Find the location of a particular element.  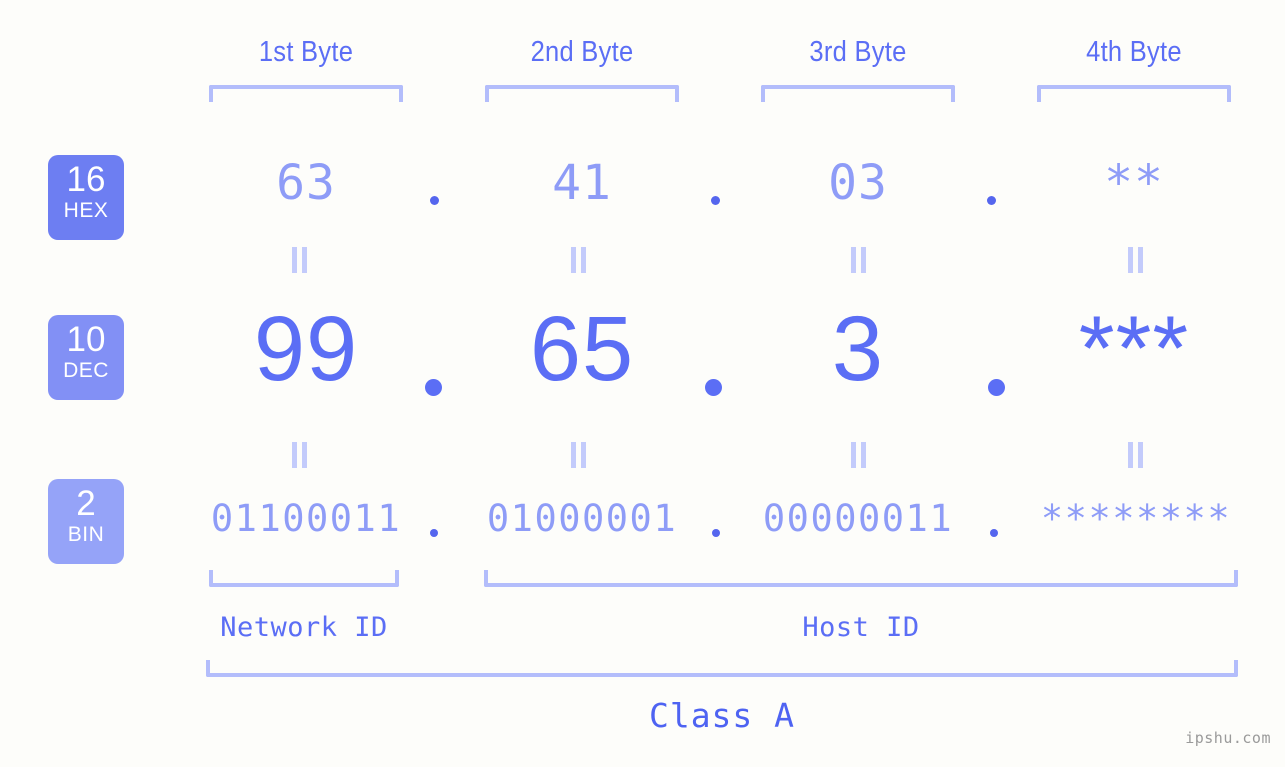

radix-badge-bin: 2 BIN is located at coordinates (86, 521).